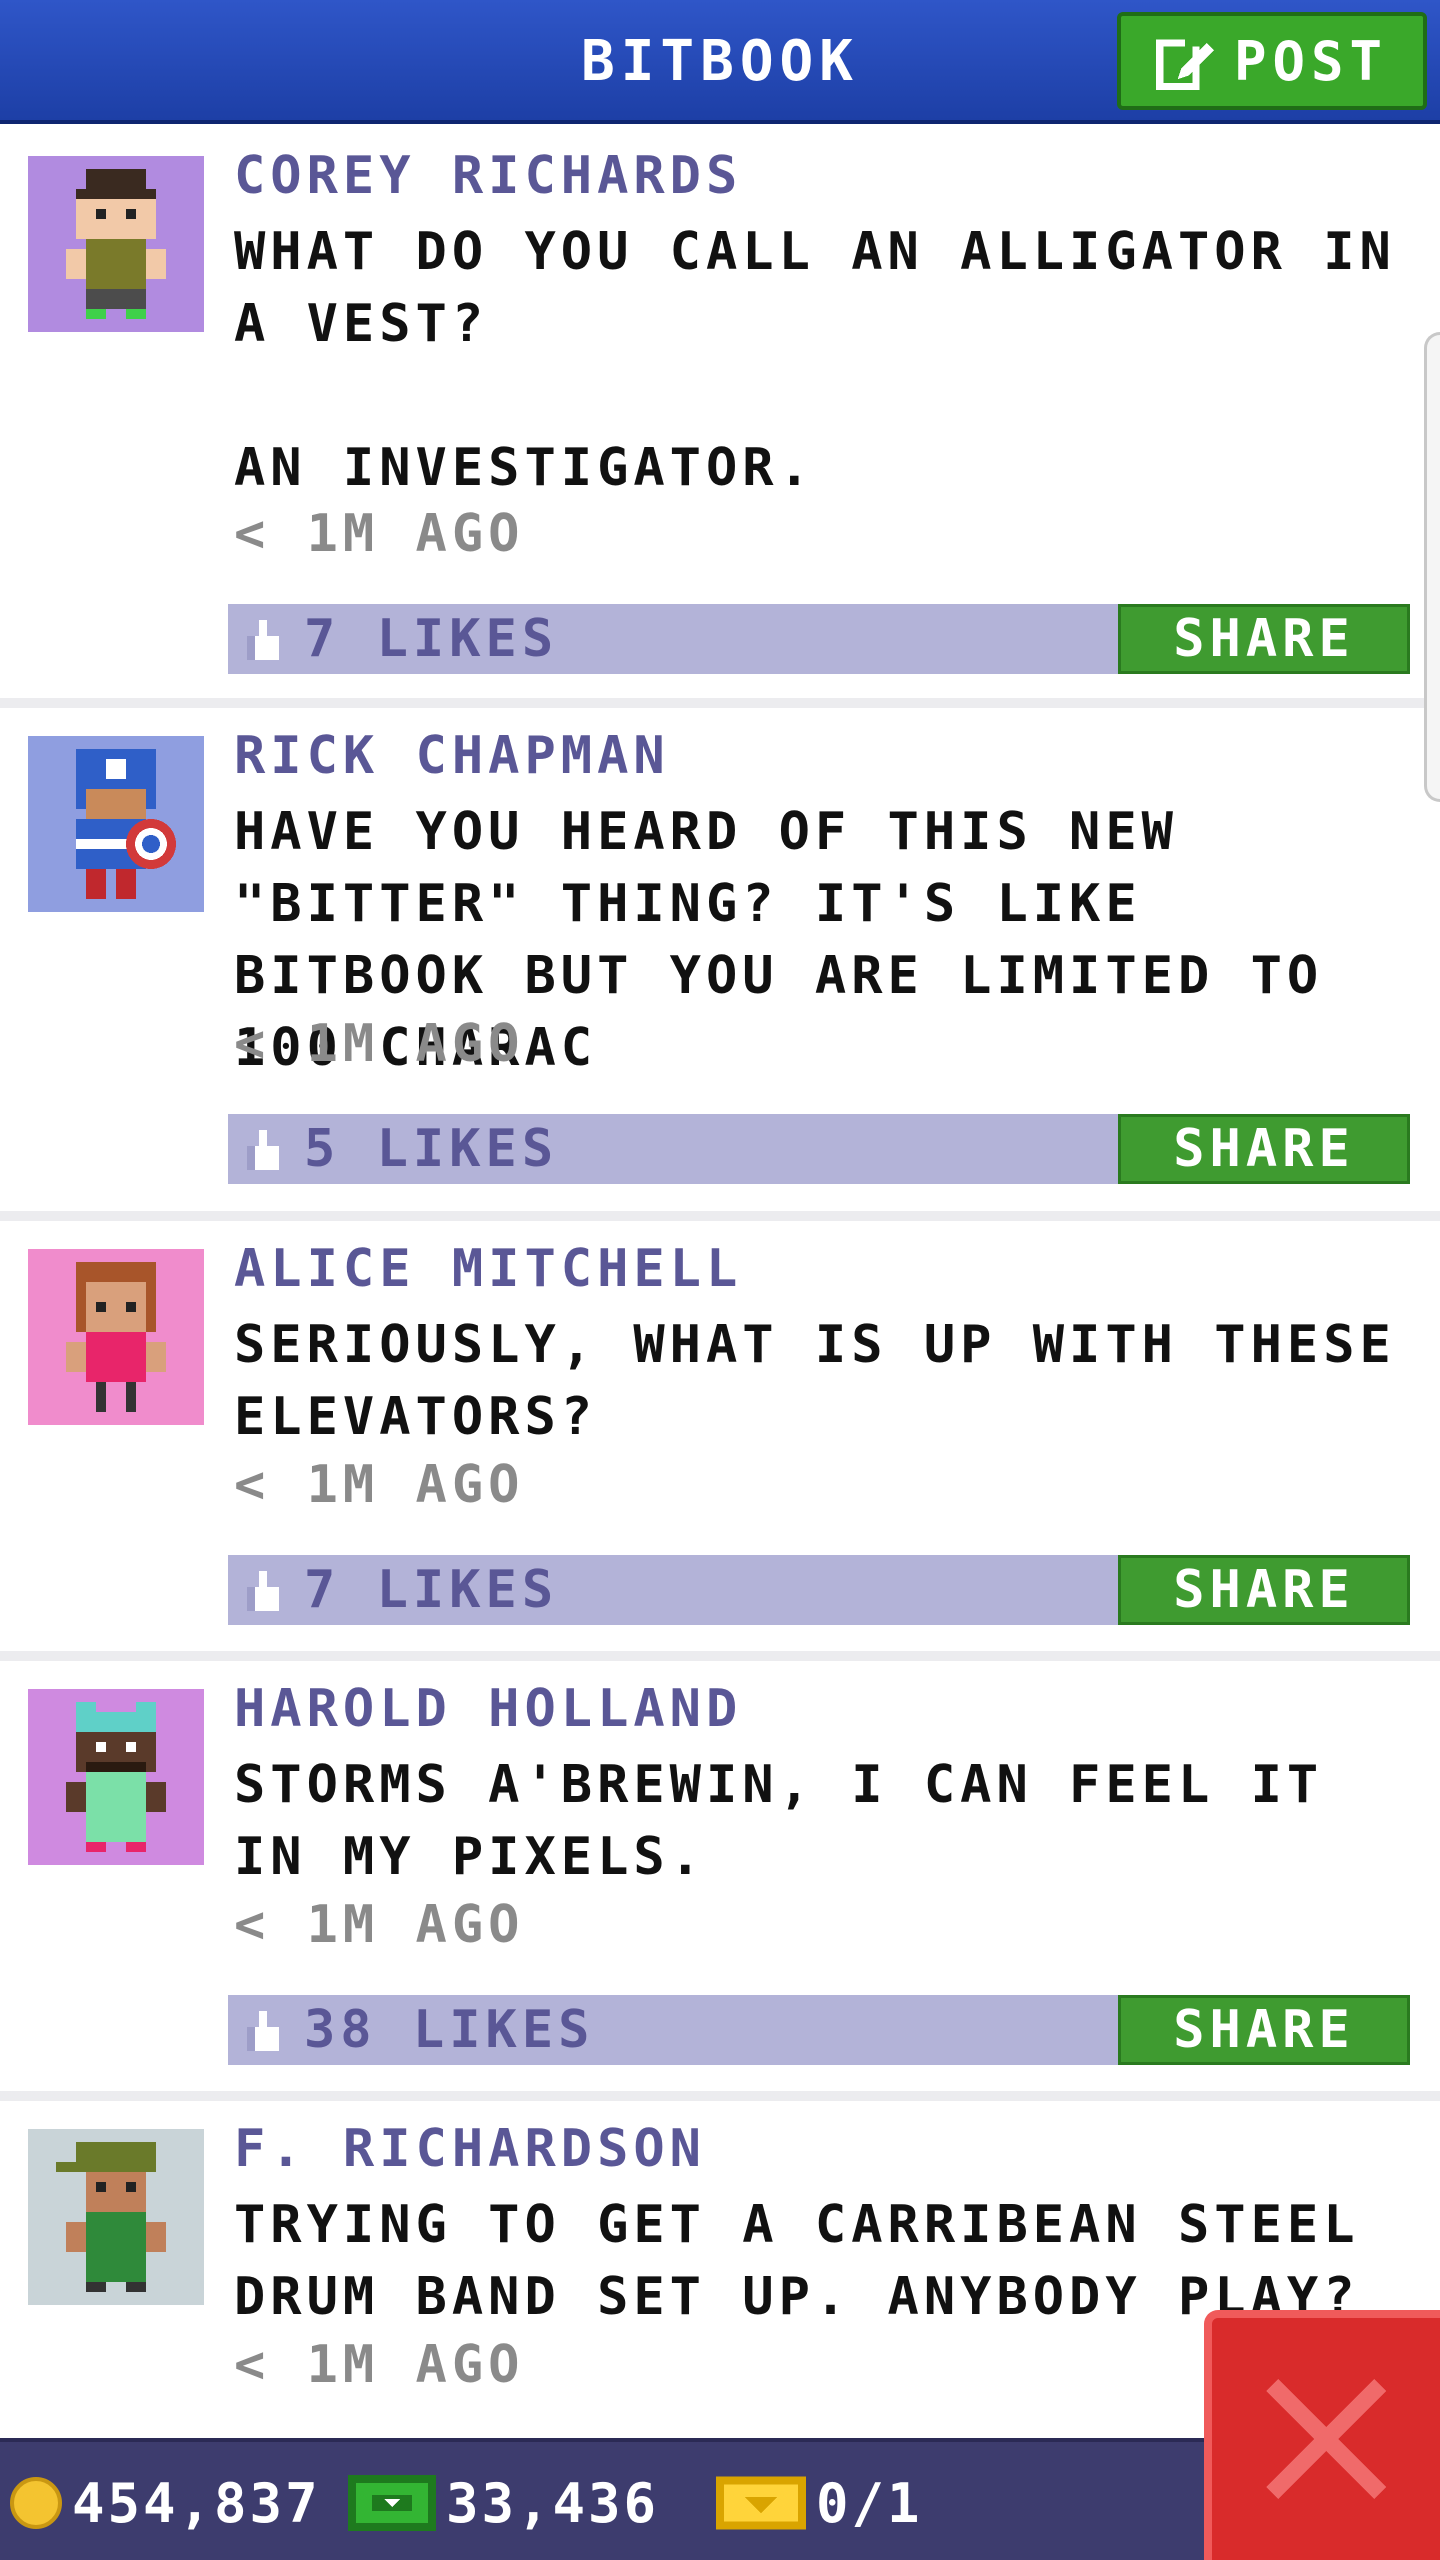 This screenshot has height=2560, width=1440. I want to click on pixel-man-green-cap-icon, so click(111, 2217).